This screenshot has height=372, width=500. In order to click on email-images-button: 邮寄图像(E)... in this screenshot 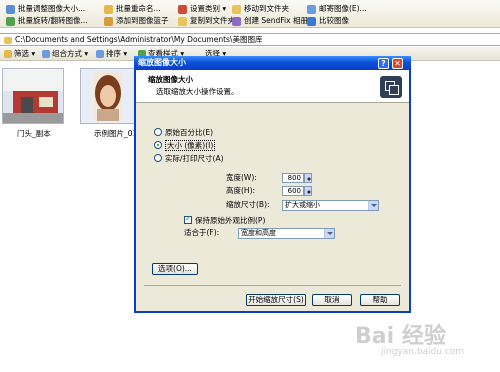, I will do `click(337, 9)`.